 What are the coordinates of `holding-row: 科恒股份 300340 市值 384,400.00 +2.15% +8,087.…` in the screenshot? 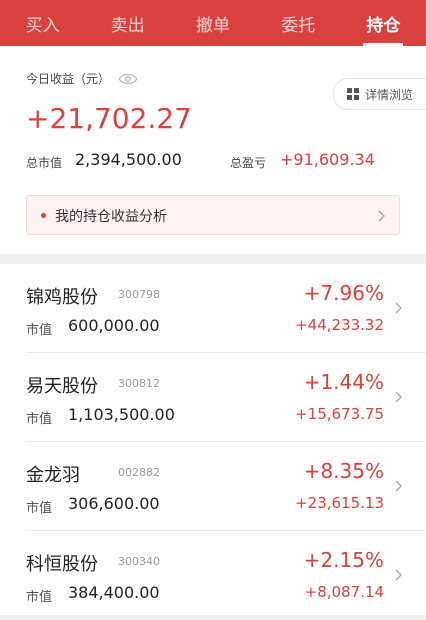 It's located at (213, 575).